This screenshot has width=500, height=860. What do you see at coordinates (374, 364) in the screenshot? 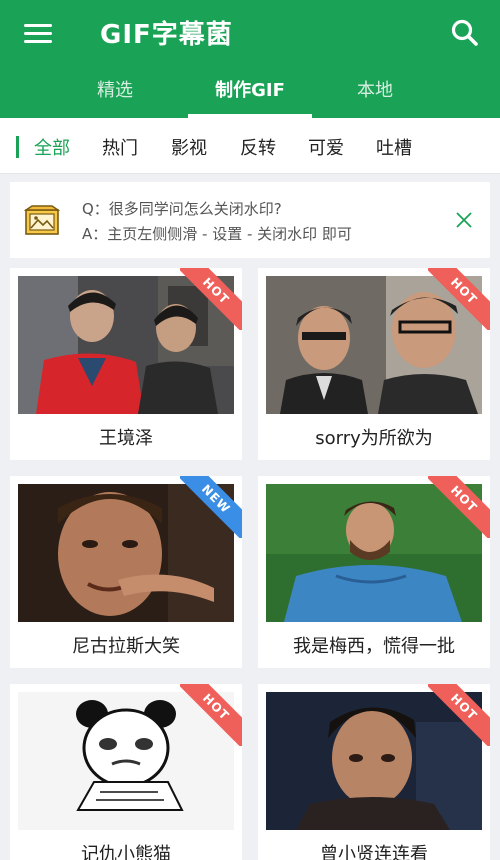
I see `gif-card: HOT sorry为所欲为` at bounding box center [374, 364].